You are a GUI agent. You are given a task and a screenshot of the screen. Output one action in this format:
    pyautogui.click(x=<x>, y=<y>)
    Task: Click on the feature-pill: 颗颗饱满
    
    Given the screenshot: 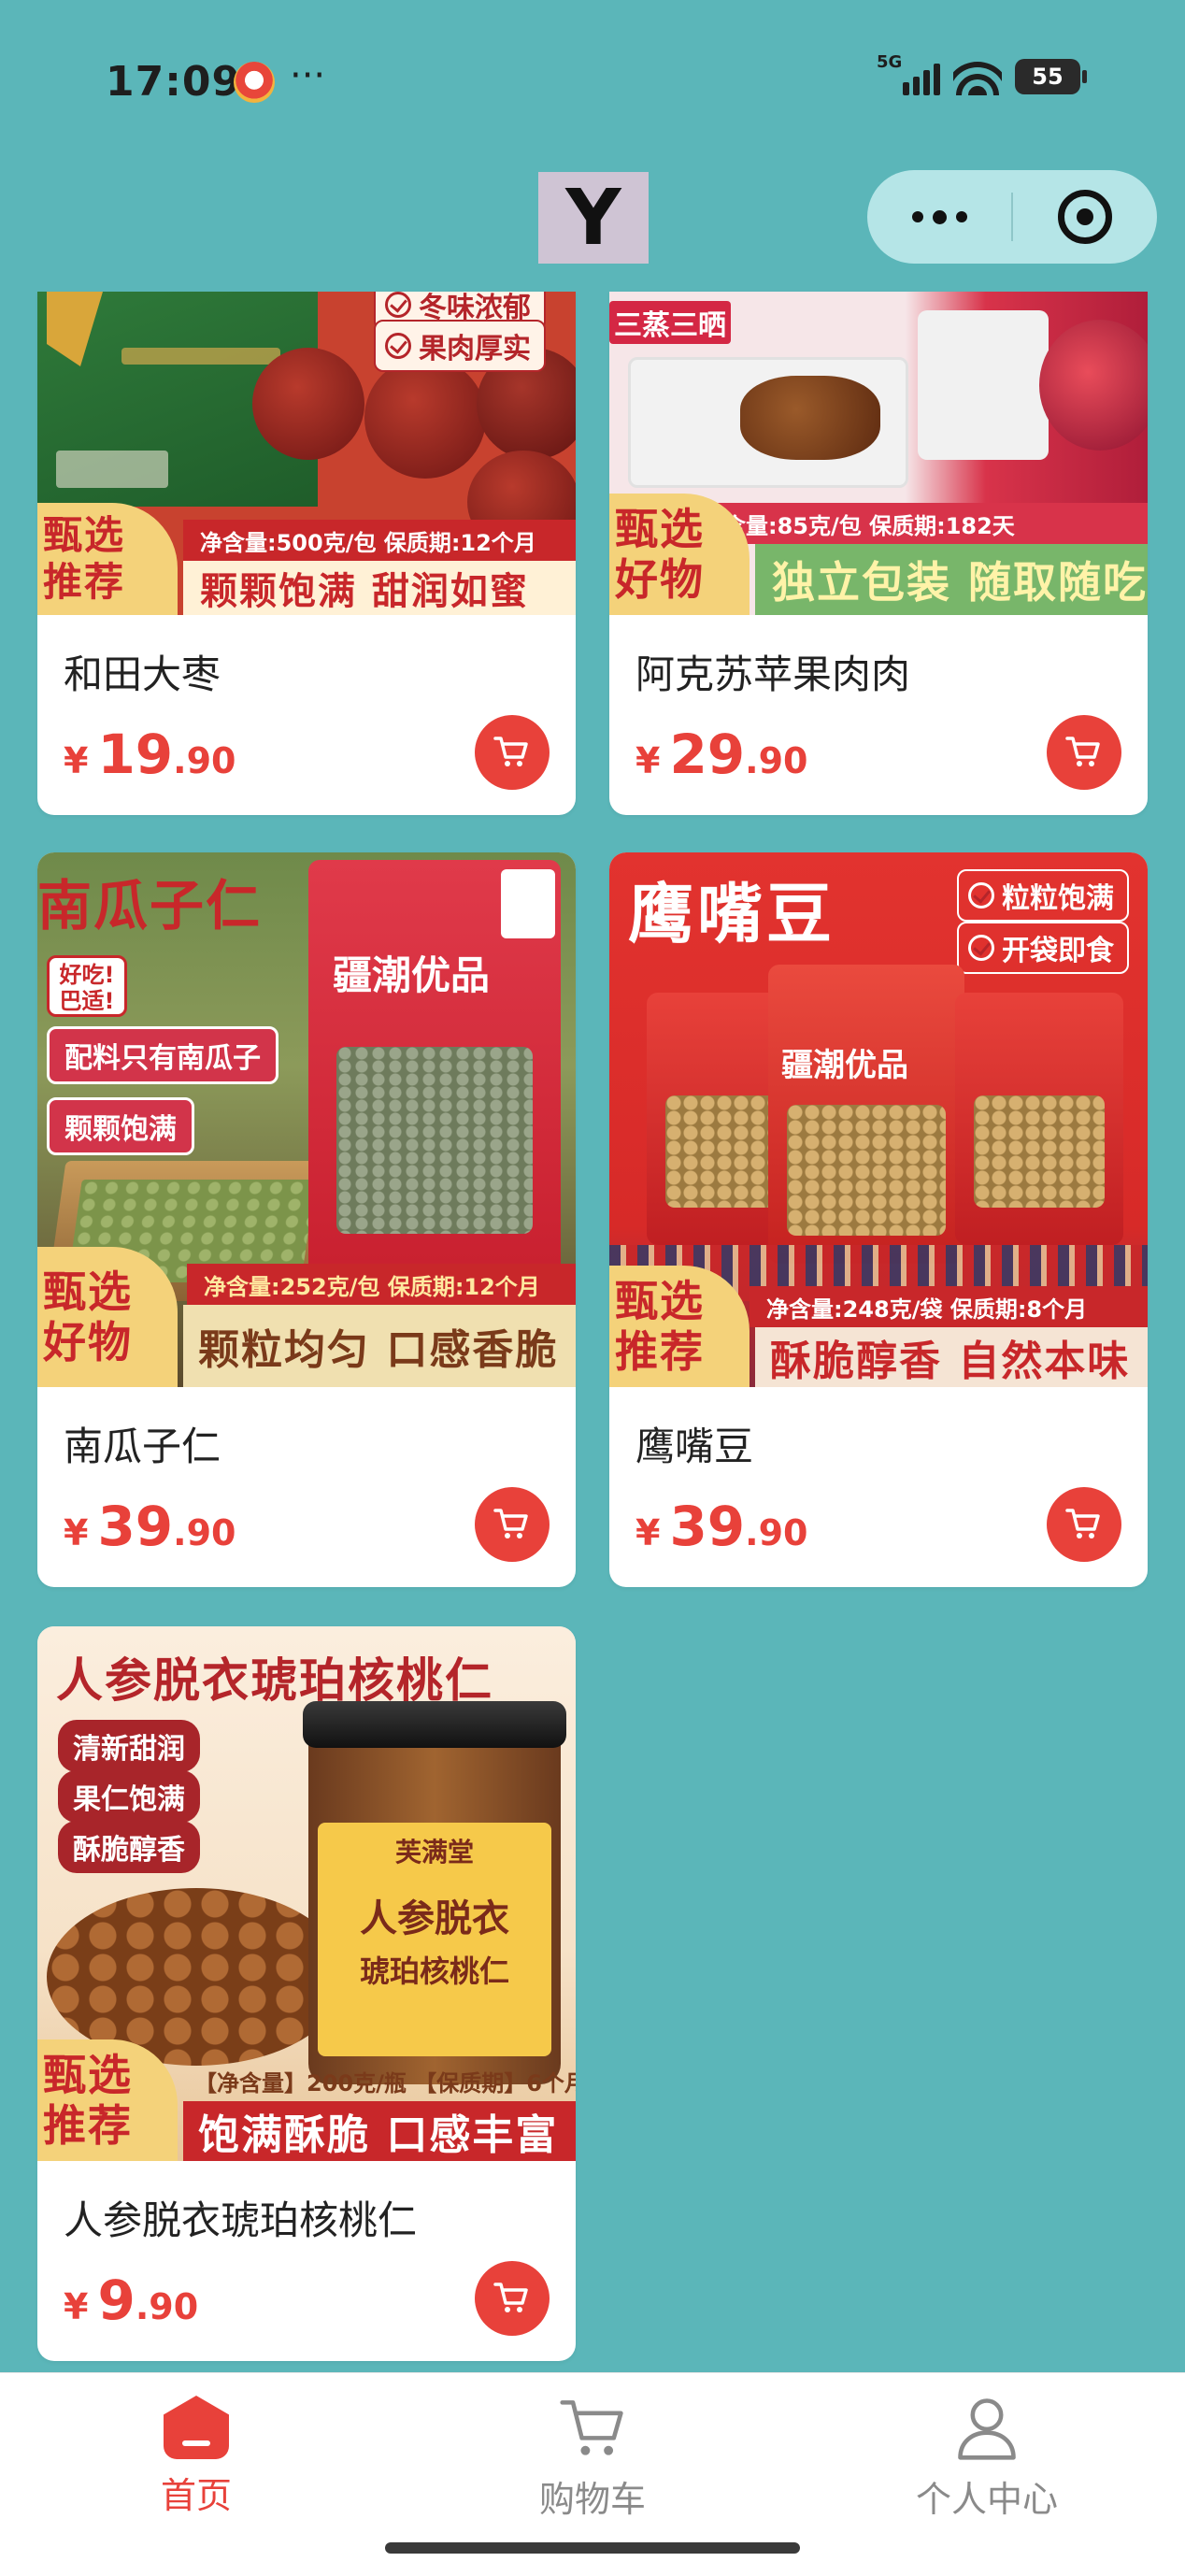 What is the action you would take?
    pyautogui.click(x=120, y=1126)
    